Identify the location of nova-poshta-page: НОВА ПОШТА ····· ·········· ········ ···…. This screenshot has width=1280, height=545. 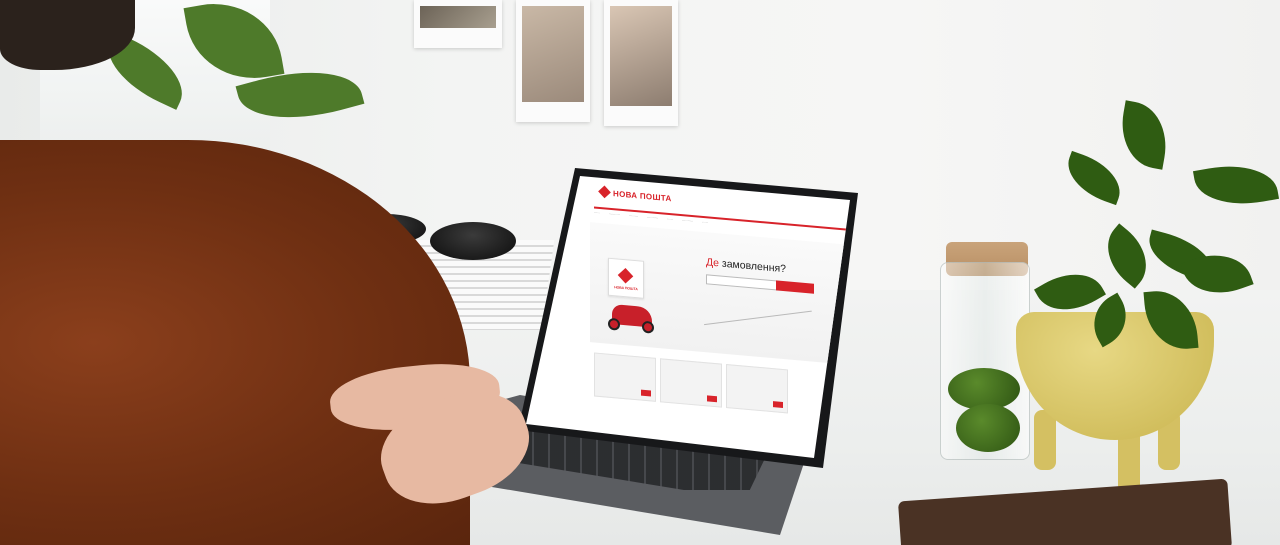
(688, 317).